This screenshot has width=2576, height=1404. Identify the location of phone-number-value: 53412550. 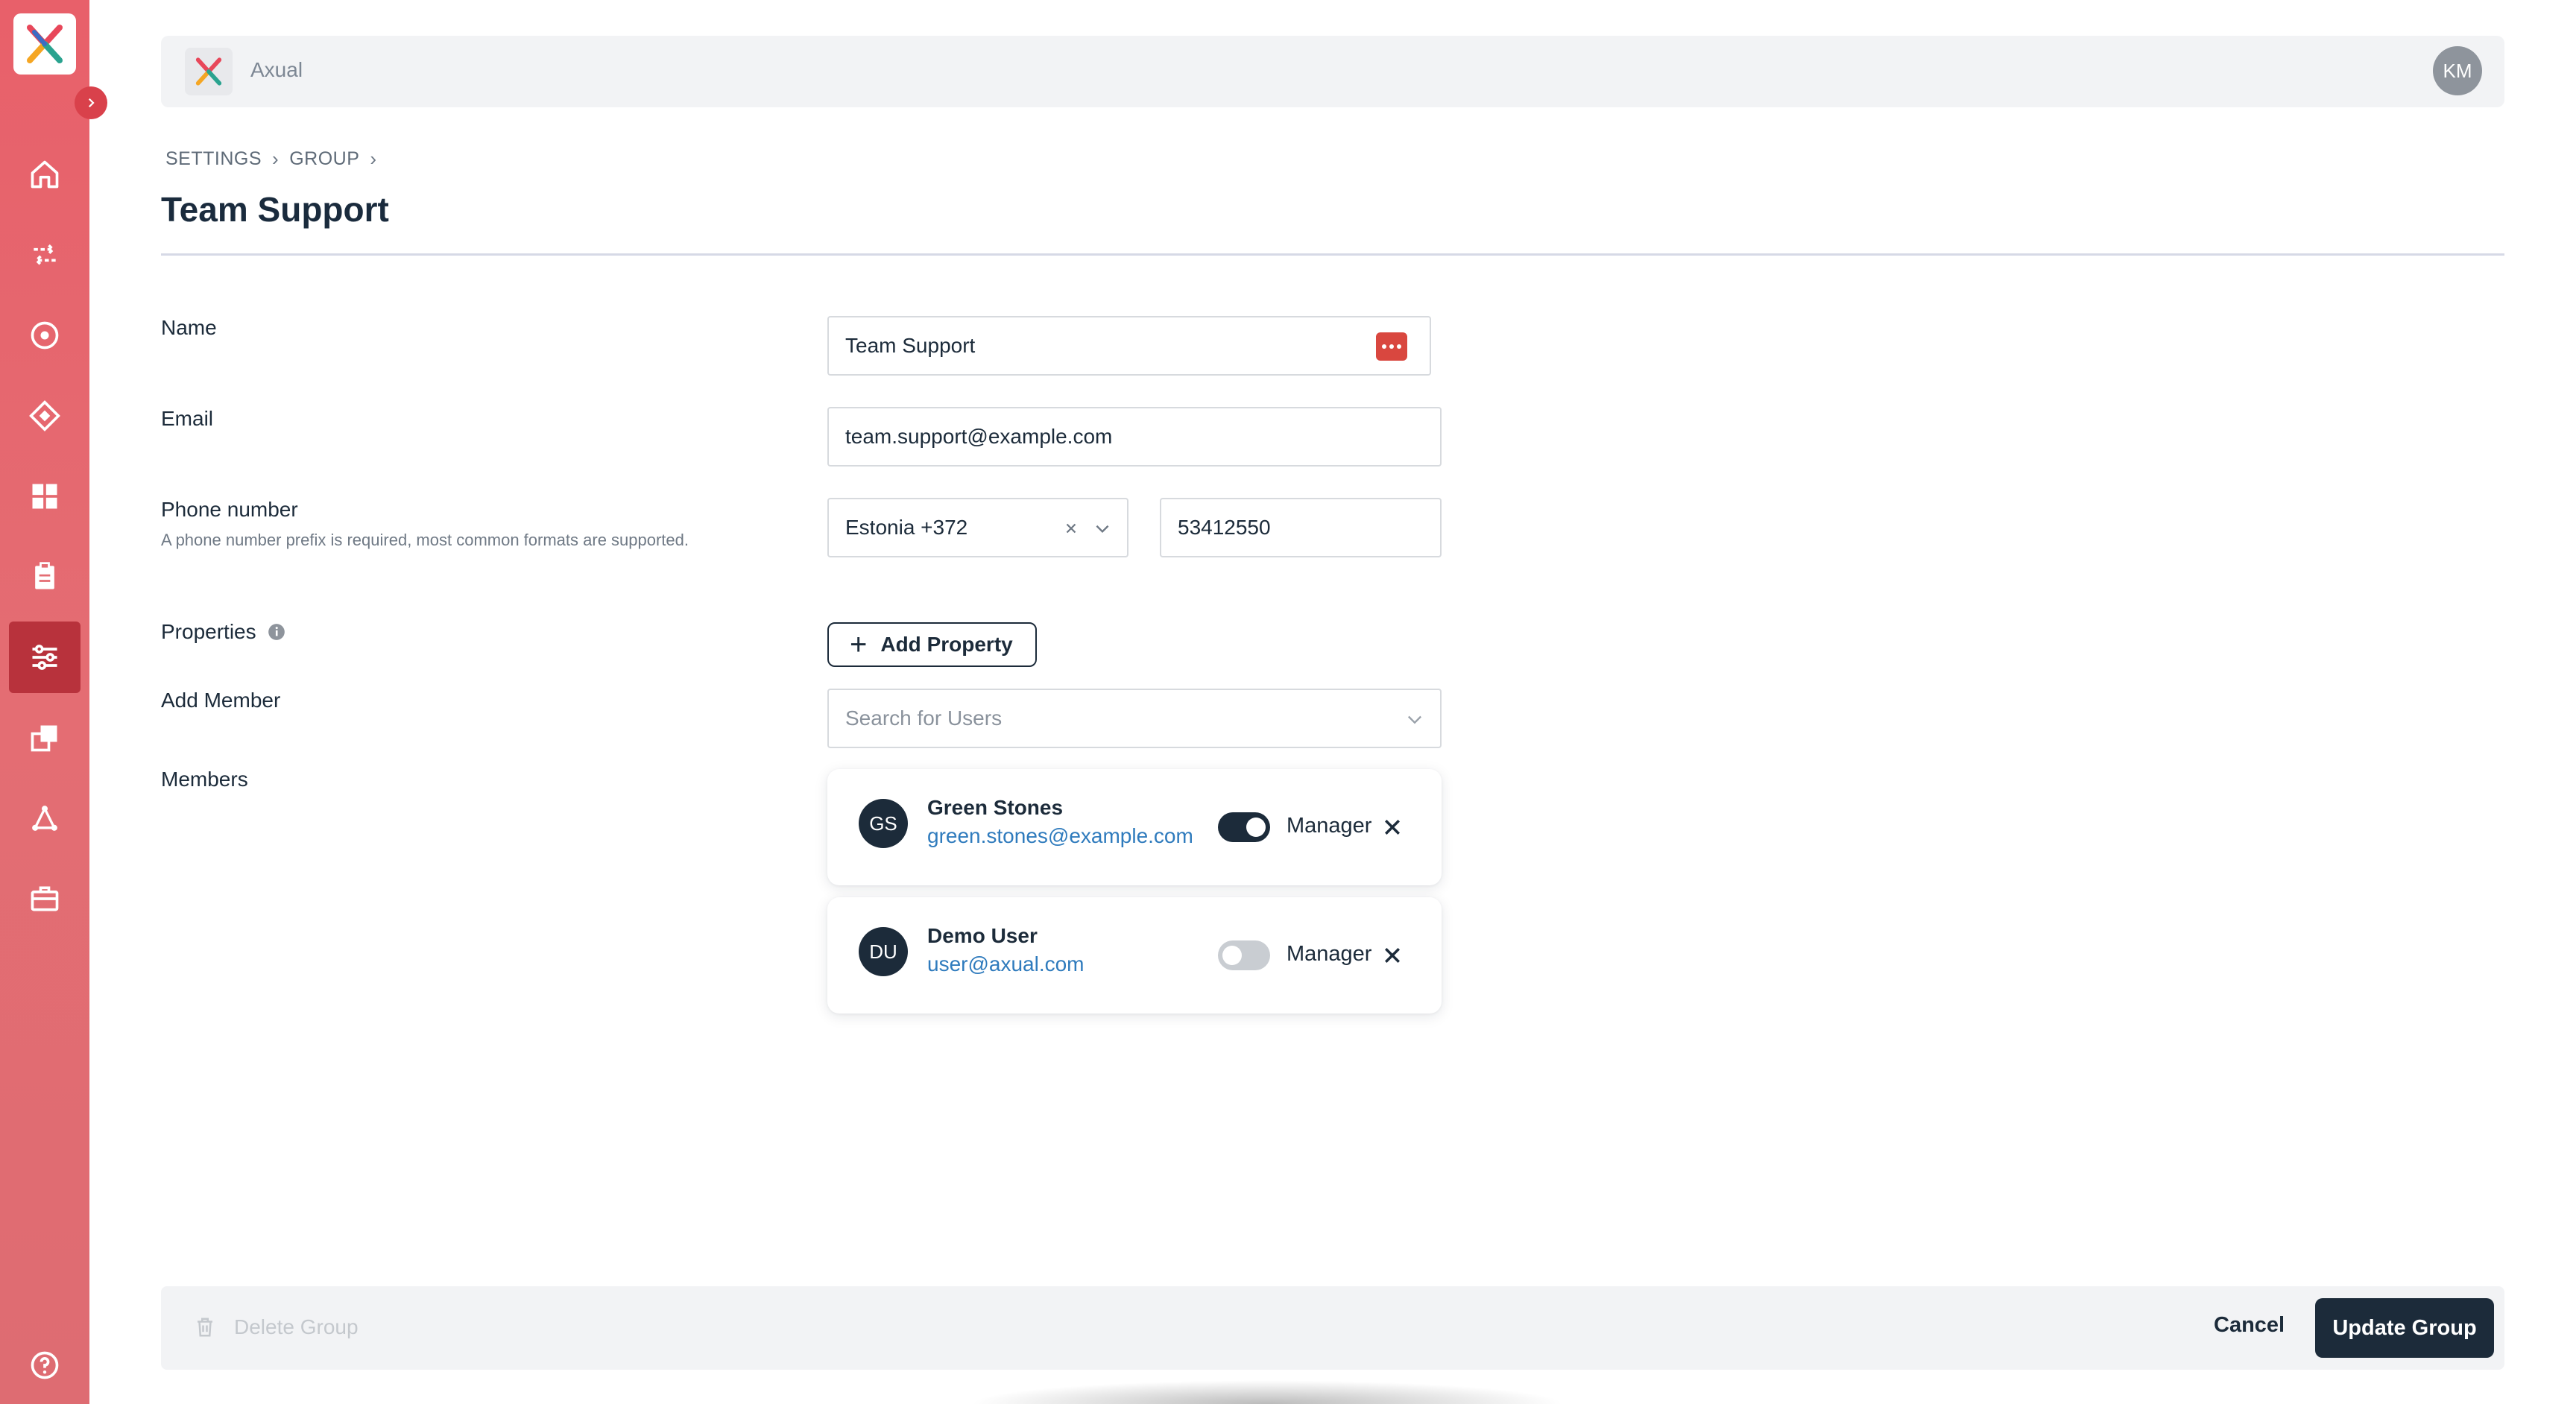
(1224, 527).